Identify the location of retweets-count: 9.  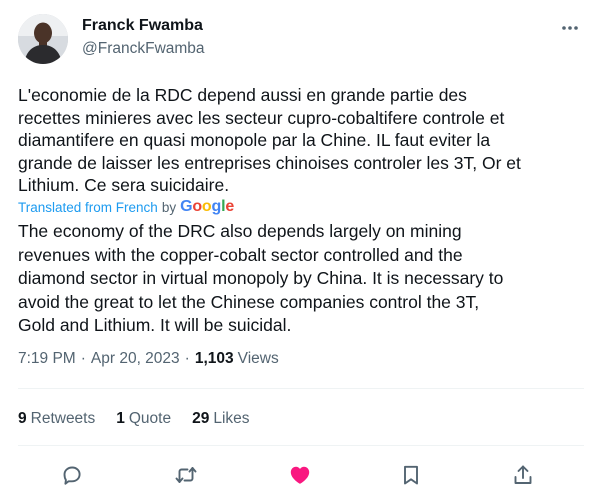
(22, 418).